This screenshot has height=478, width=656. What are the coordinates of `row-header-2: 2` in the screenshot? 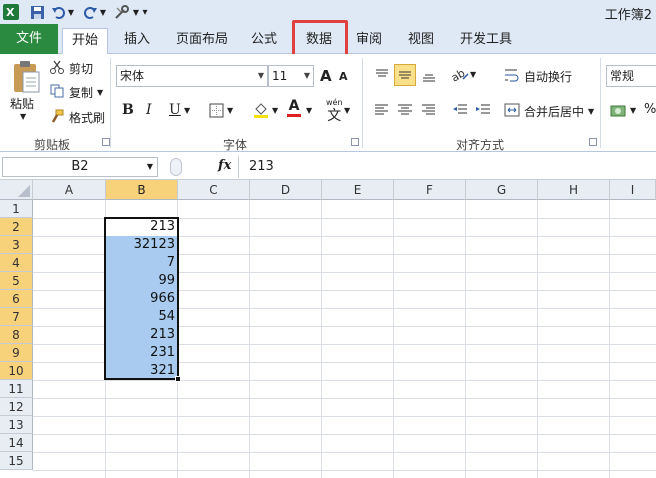 It's located at (16, 227).